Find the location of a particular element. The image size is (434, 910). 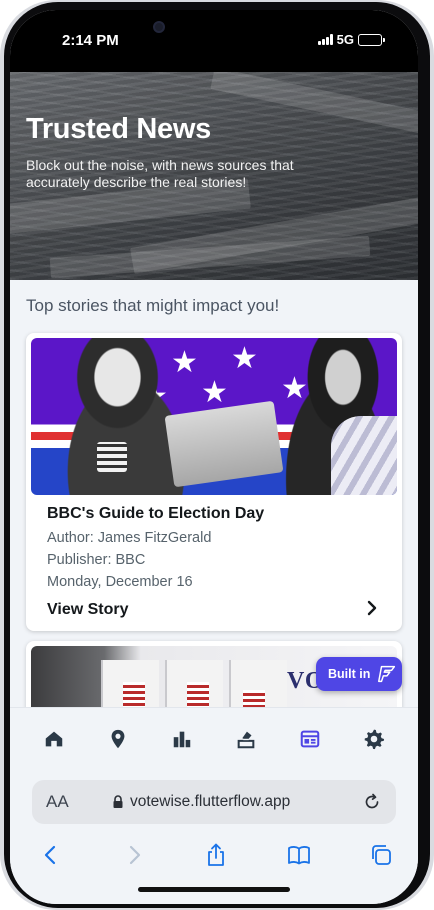

status-indicators: 5G is located at coordinates (351, 39).